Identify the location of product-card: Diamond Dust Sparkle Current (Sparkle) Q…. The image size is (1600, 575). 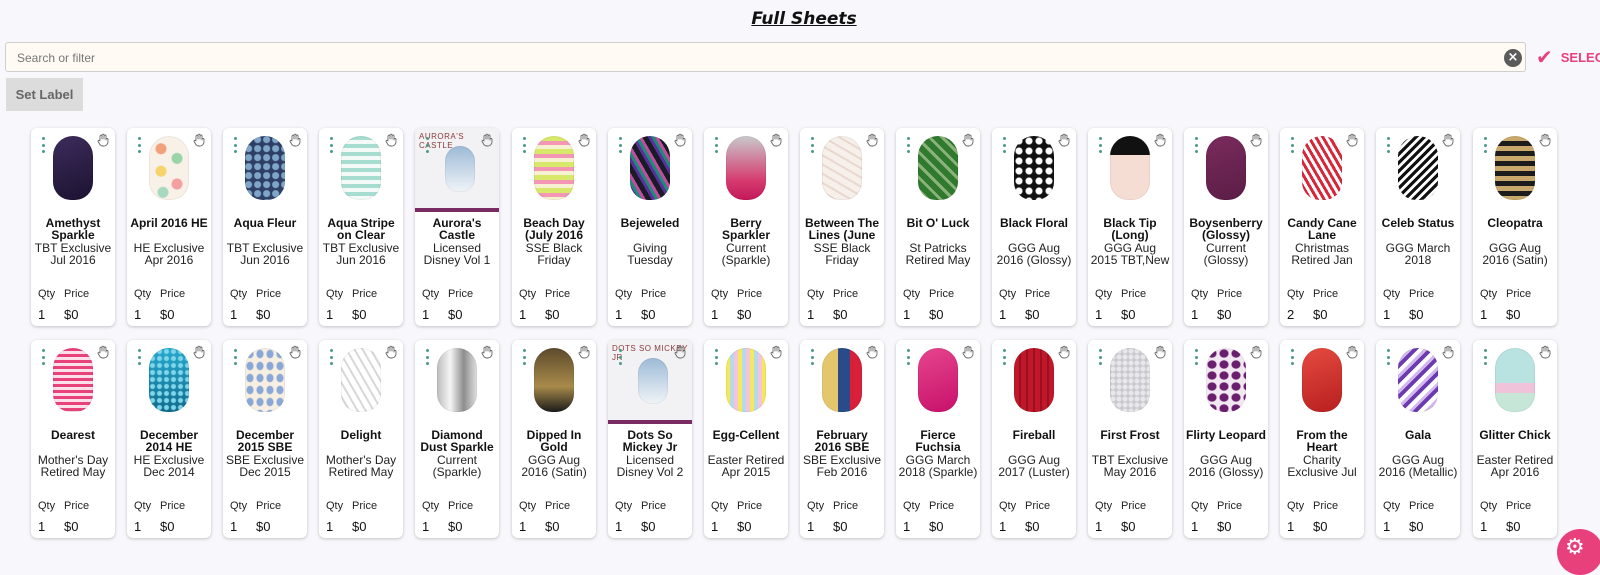
(457, 439).